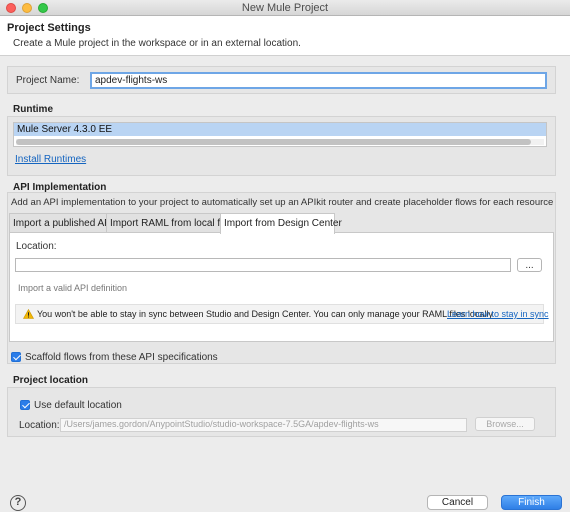 Image resolution: width=570 pixels, height=512 pixels. What do you see at coordinates (48, 80) in the screenshot?
I see `project-name-label: Project Name:` at bounding box center [48, 80].